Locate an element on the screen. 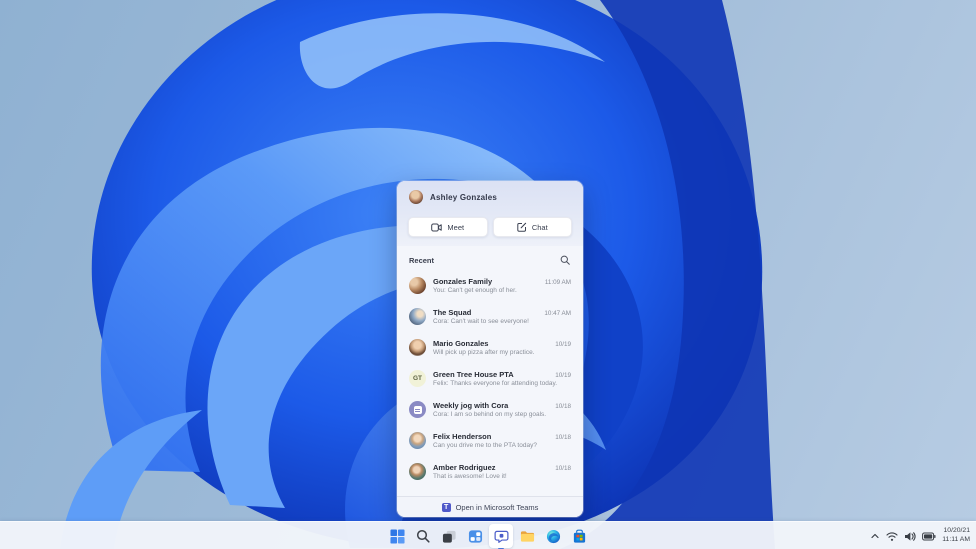 The width and height of the screenshot is (976, 549). meet-button-label: Meet is located at coordinates (456, 227).